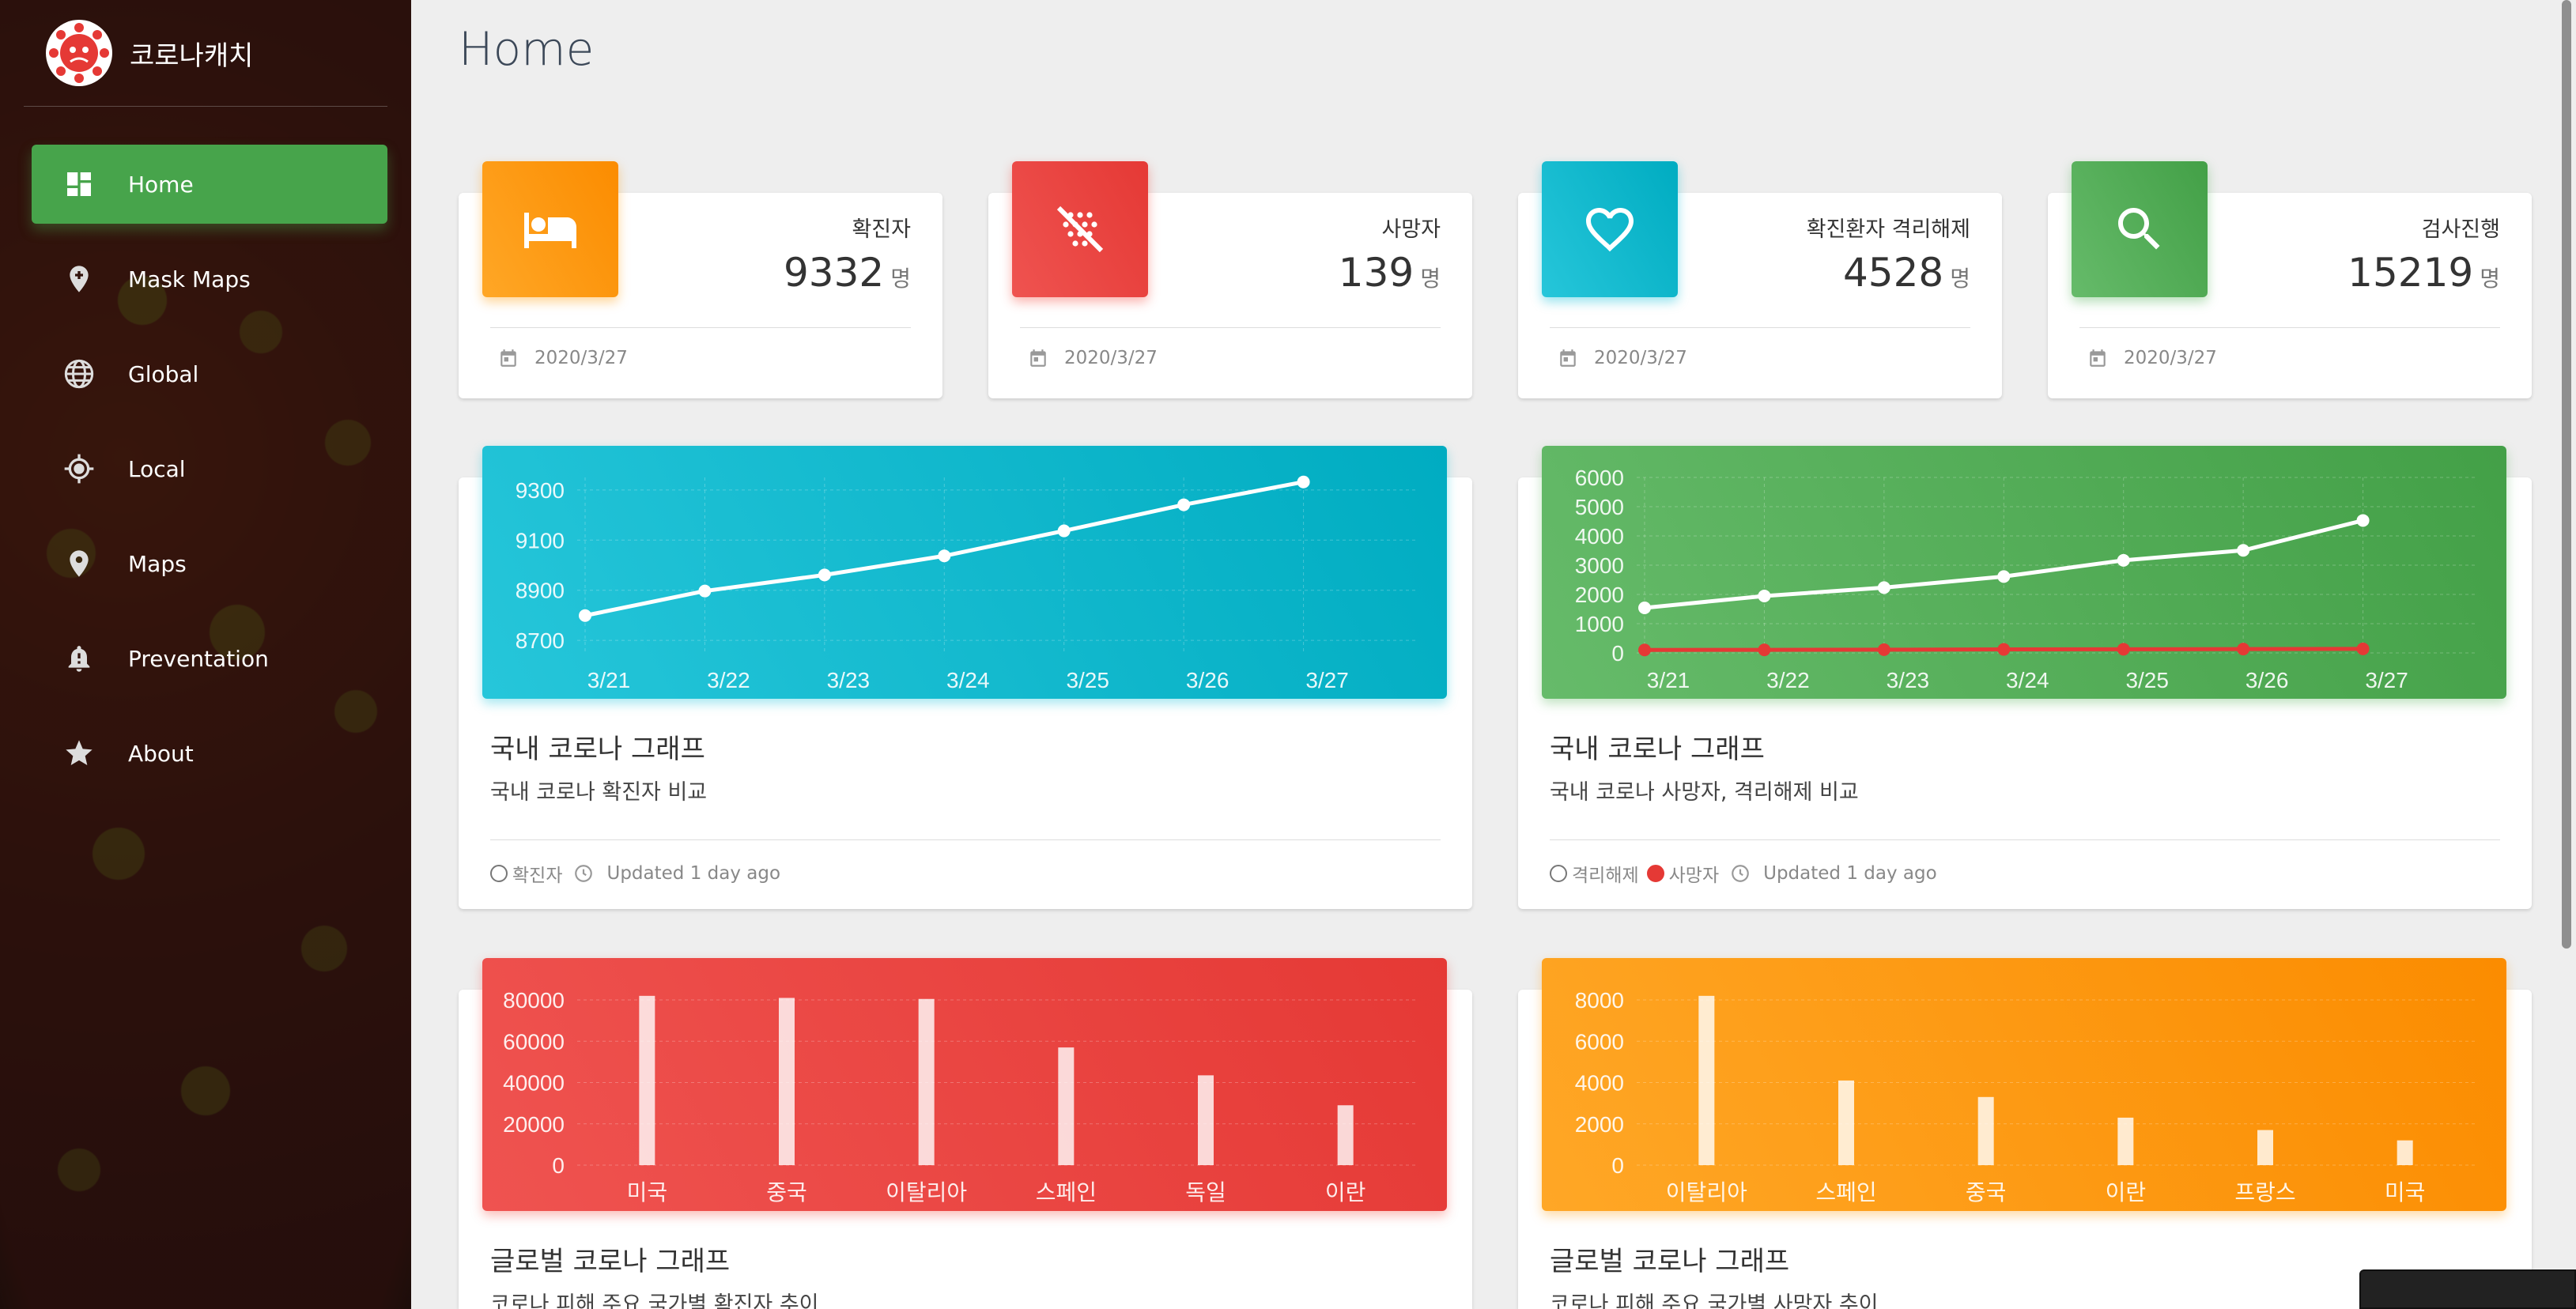 The width and height of the screenshot is (2576, 1309). What do you see at coordinates (1389, 273) in the screenshot?
I see `stat-value: 139 명` at bounding box center [1389, 273].